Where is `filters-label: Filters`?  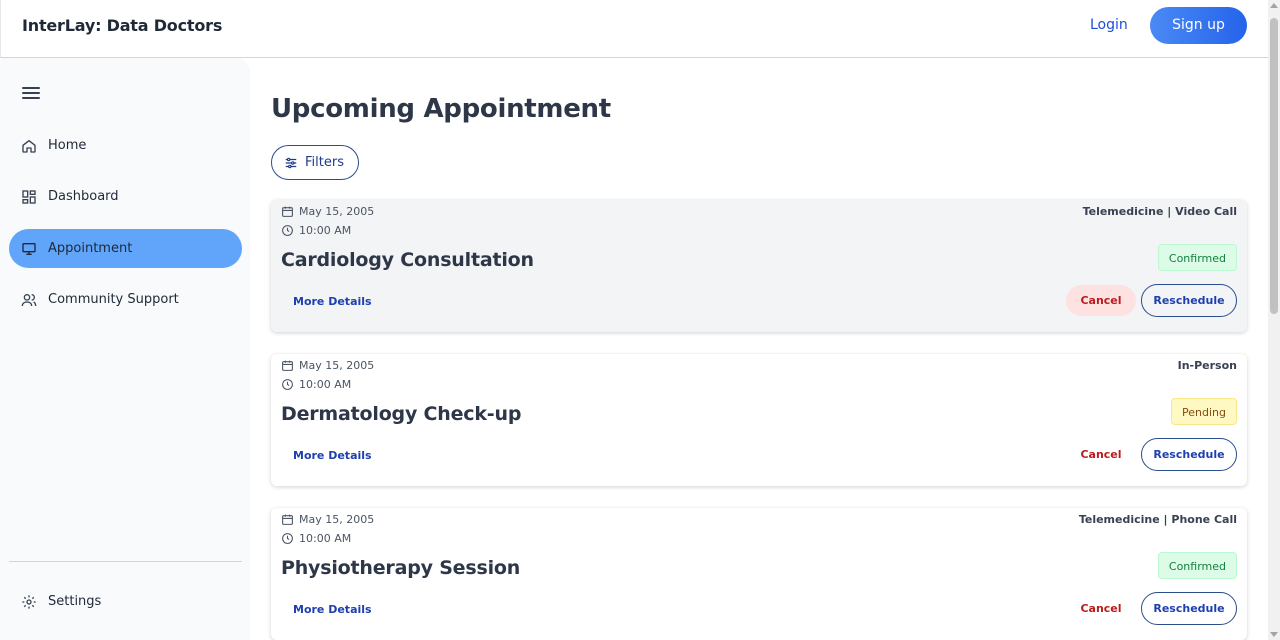
filters-label: Filters is located at coordinates (324, 162).